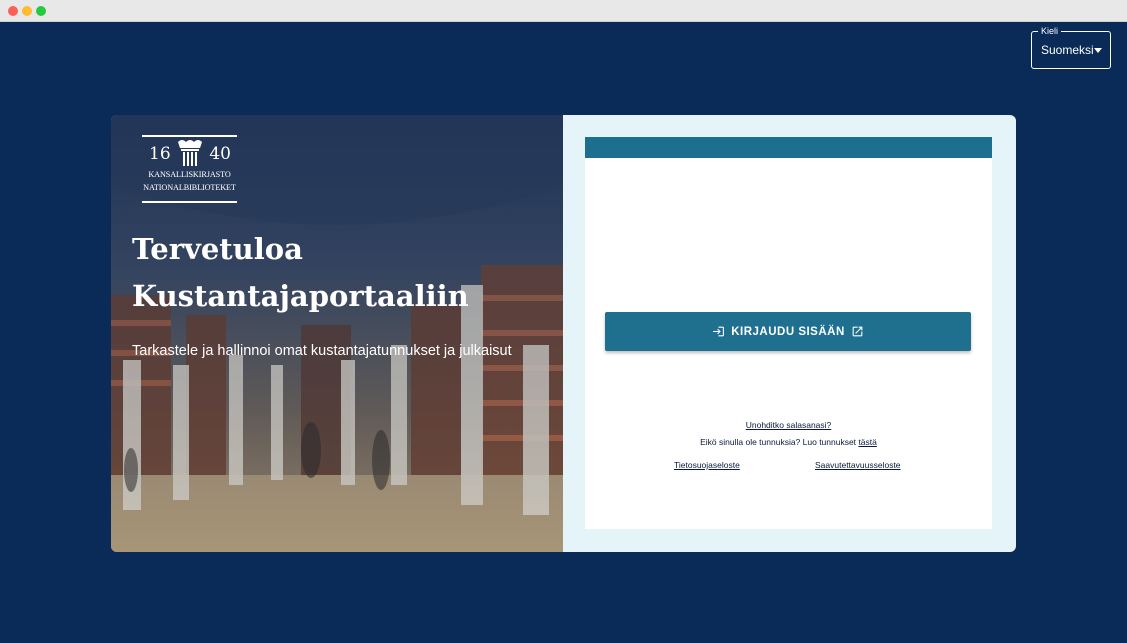 Image resolution: width=1127 pixels, height=643 pixels. I want to click on page-title: Tervetuloa Kustantajaportaaliin, so click(342, 273).